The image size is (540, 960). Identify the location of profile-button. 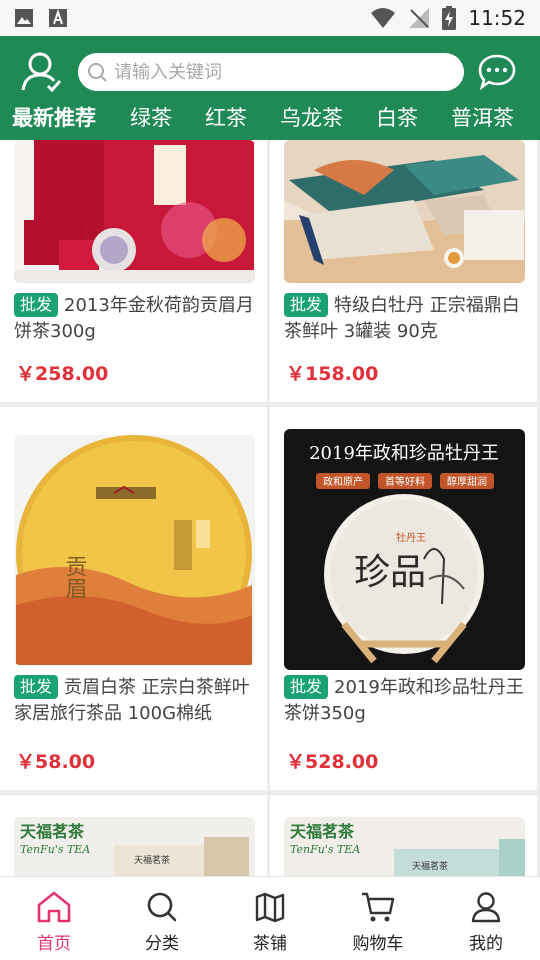
(41, 71).